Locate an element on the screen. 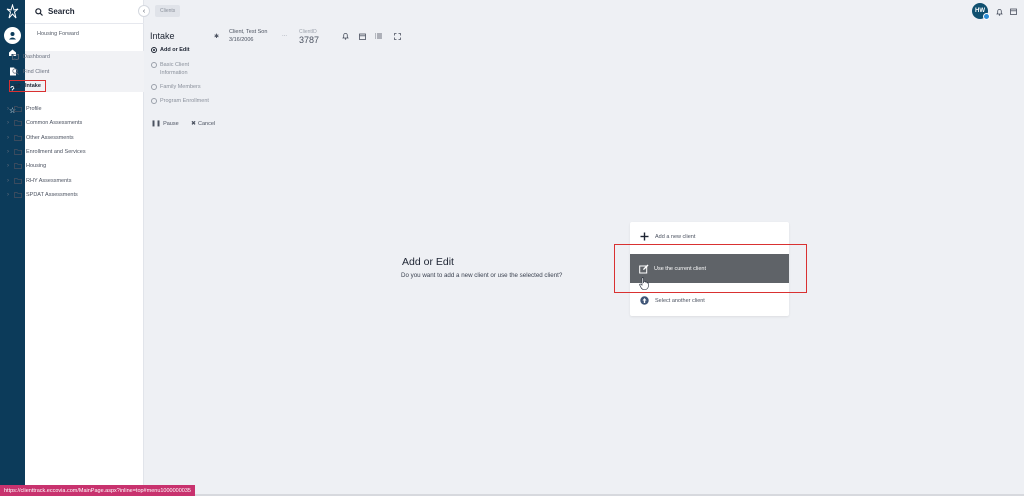 The height and width of the screenshot is (496, 1024). tree-item-label: RHY Assessments is located at coordinates (49, 181).